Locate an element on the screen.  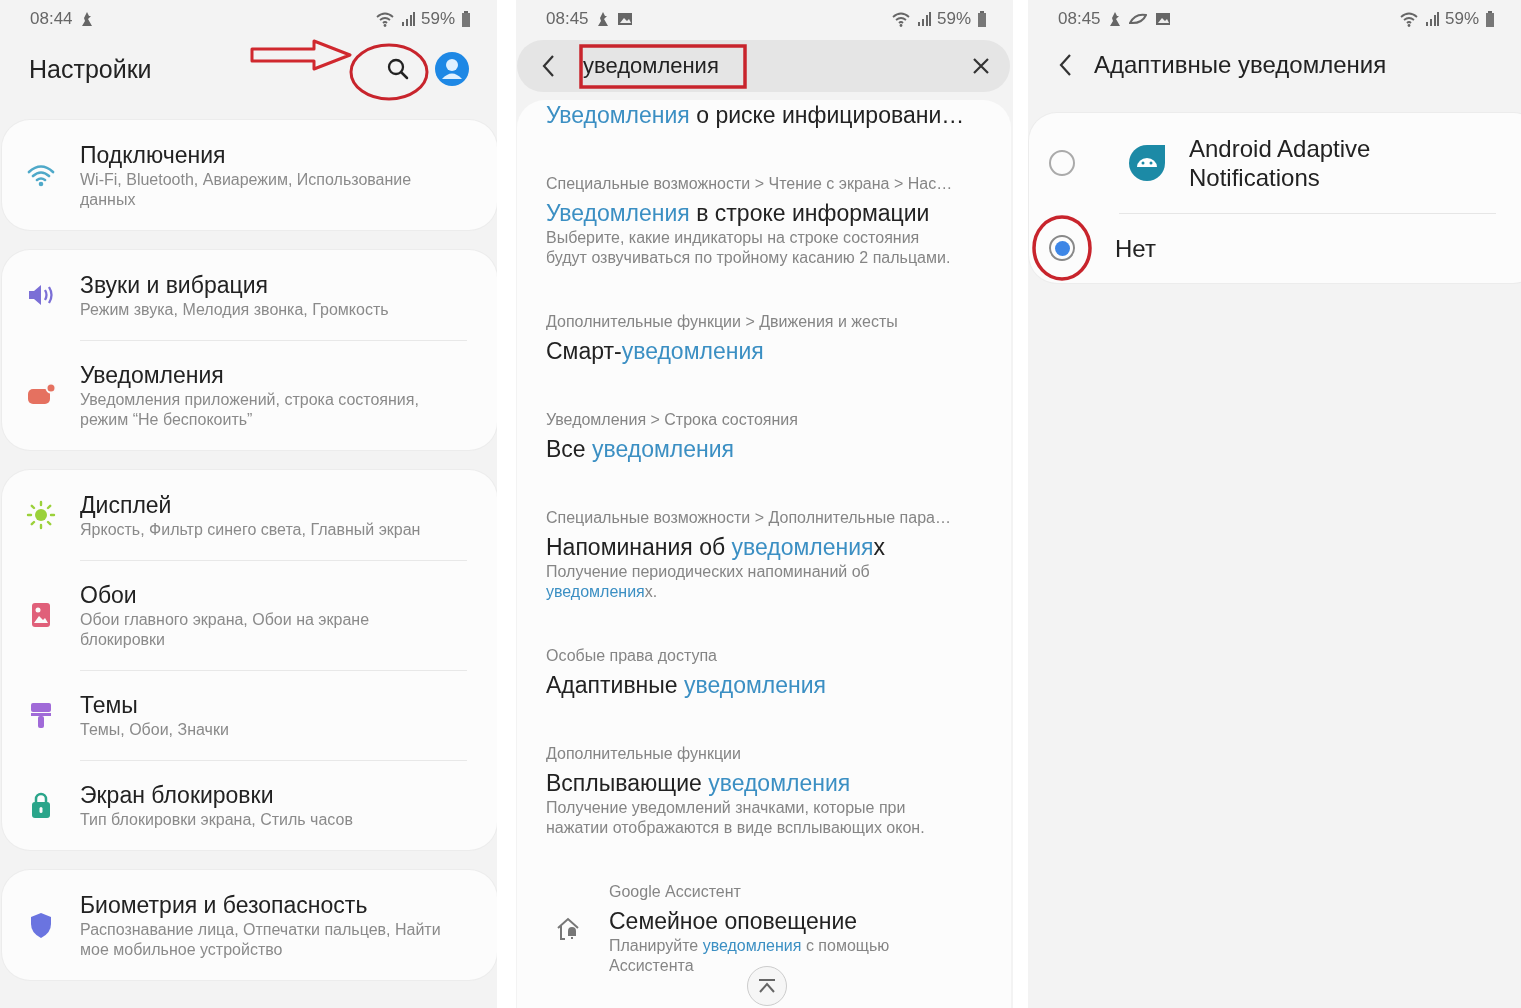
result-title: Уведомления в строке информации is located at coordinates (738, 213).